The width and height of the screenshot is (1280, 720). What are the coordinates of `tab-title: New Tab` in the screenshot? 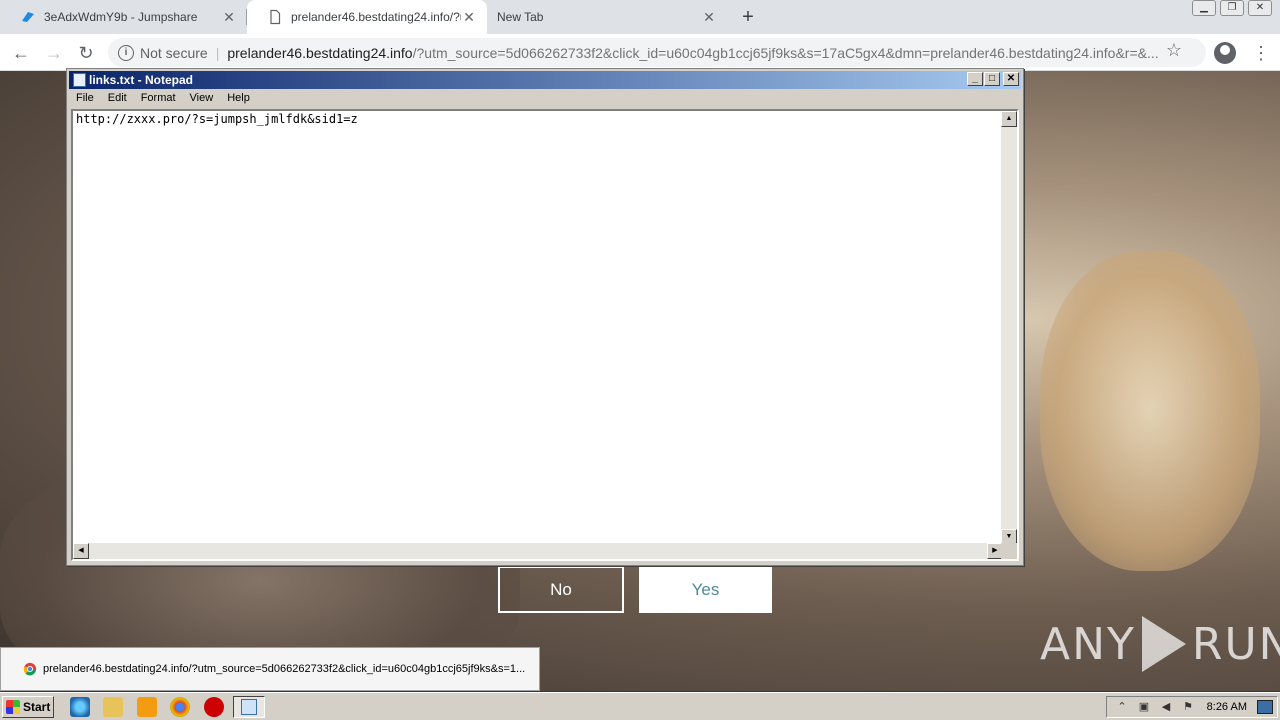 It's located at (520, 17).